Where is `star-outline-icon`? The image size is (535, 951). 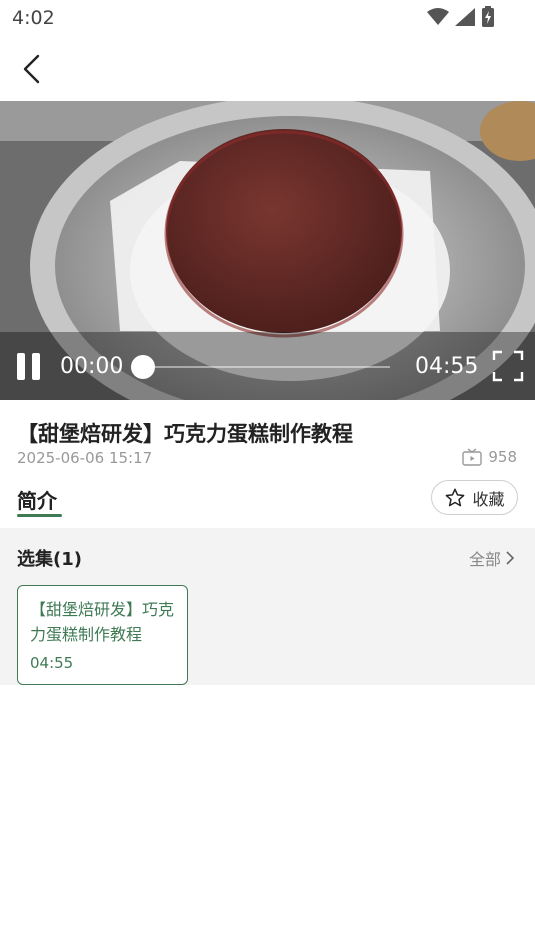 star-outline-icon is located at coordinates (455, 497).